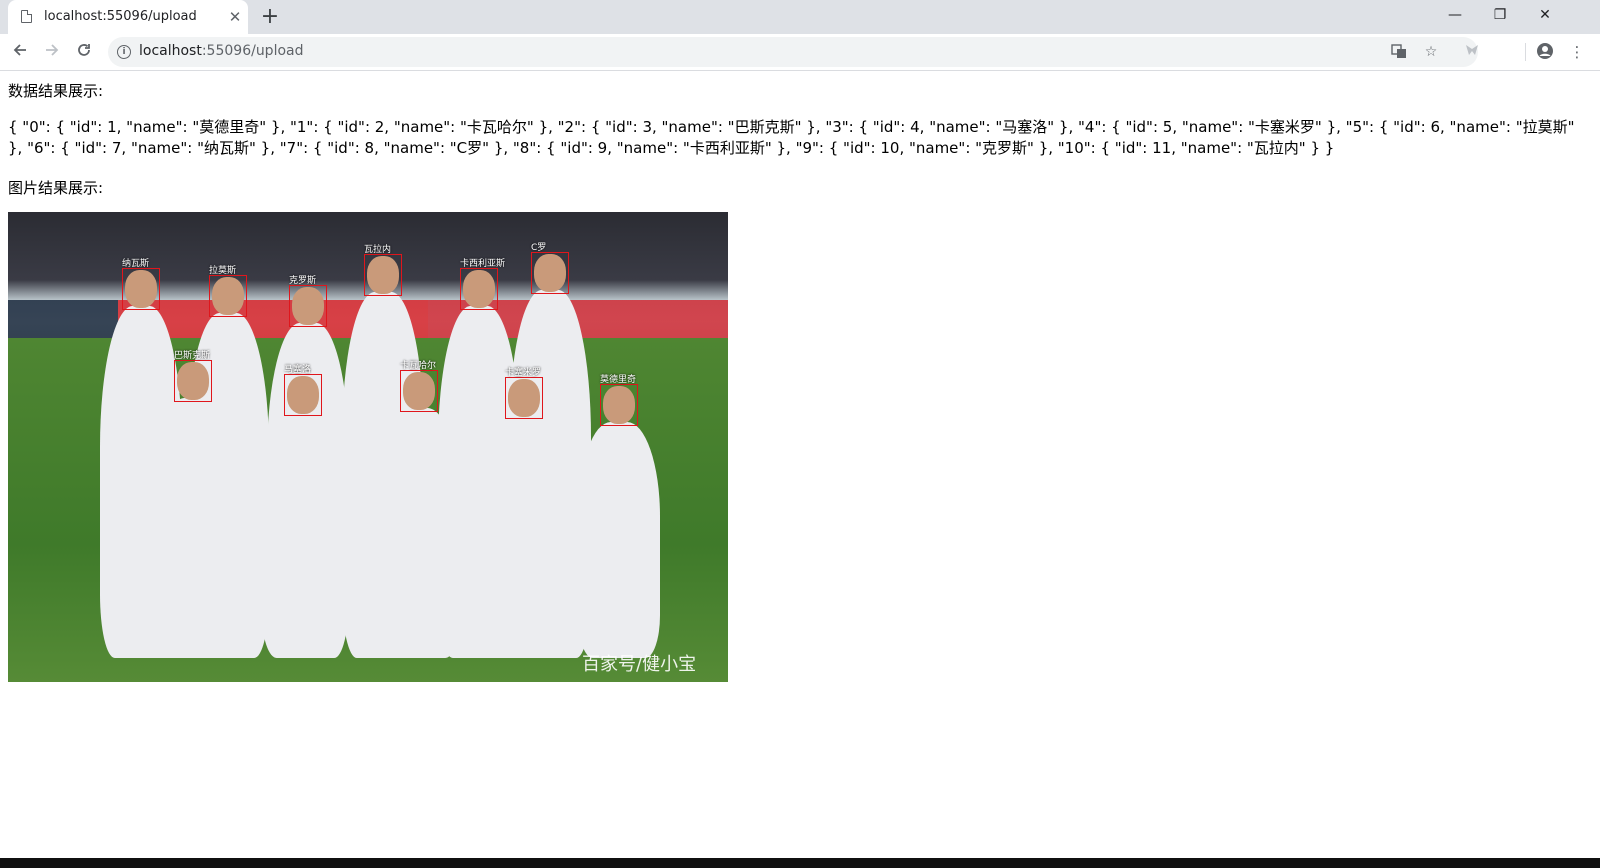 The height and width of the screenshot is (868, 1600). What do you see at coordinates (418, 366) in the screenshot?
I see `face-name-label: 卡瓦哈尔` at bounding box center [418, 366].